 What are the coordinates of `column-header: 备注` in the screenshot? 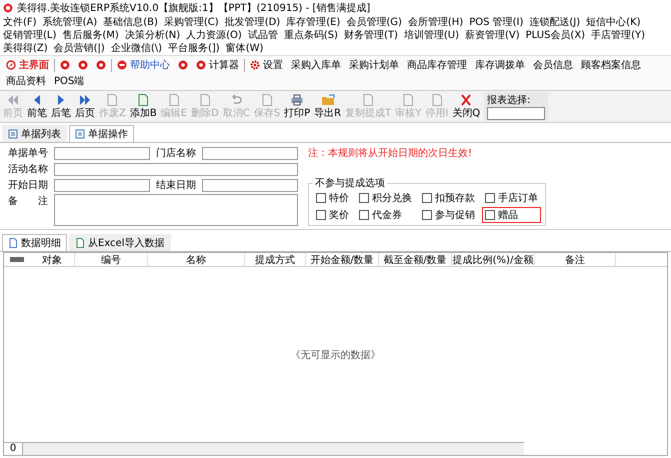 It's located at (575, 259).